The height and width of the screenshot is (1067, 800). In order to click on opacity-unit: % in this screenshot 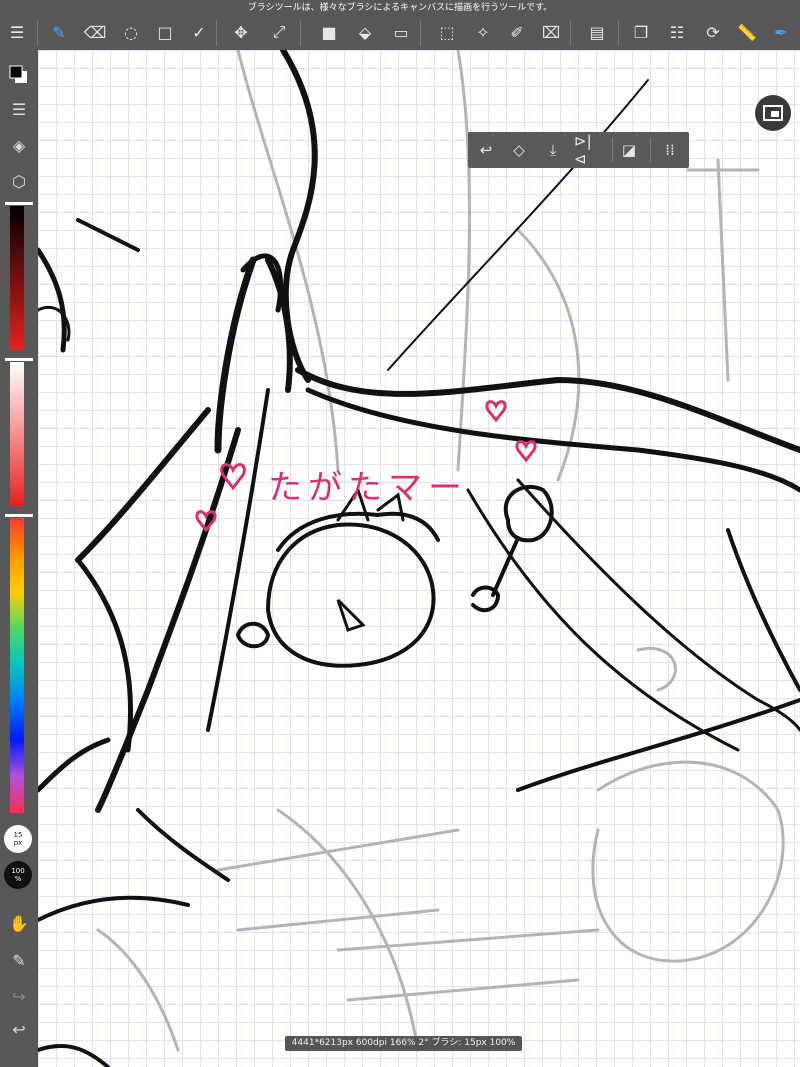, I will do `click(18, 879)`.